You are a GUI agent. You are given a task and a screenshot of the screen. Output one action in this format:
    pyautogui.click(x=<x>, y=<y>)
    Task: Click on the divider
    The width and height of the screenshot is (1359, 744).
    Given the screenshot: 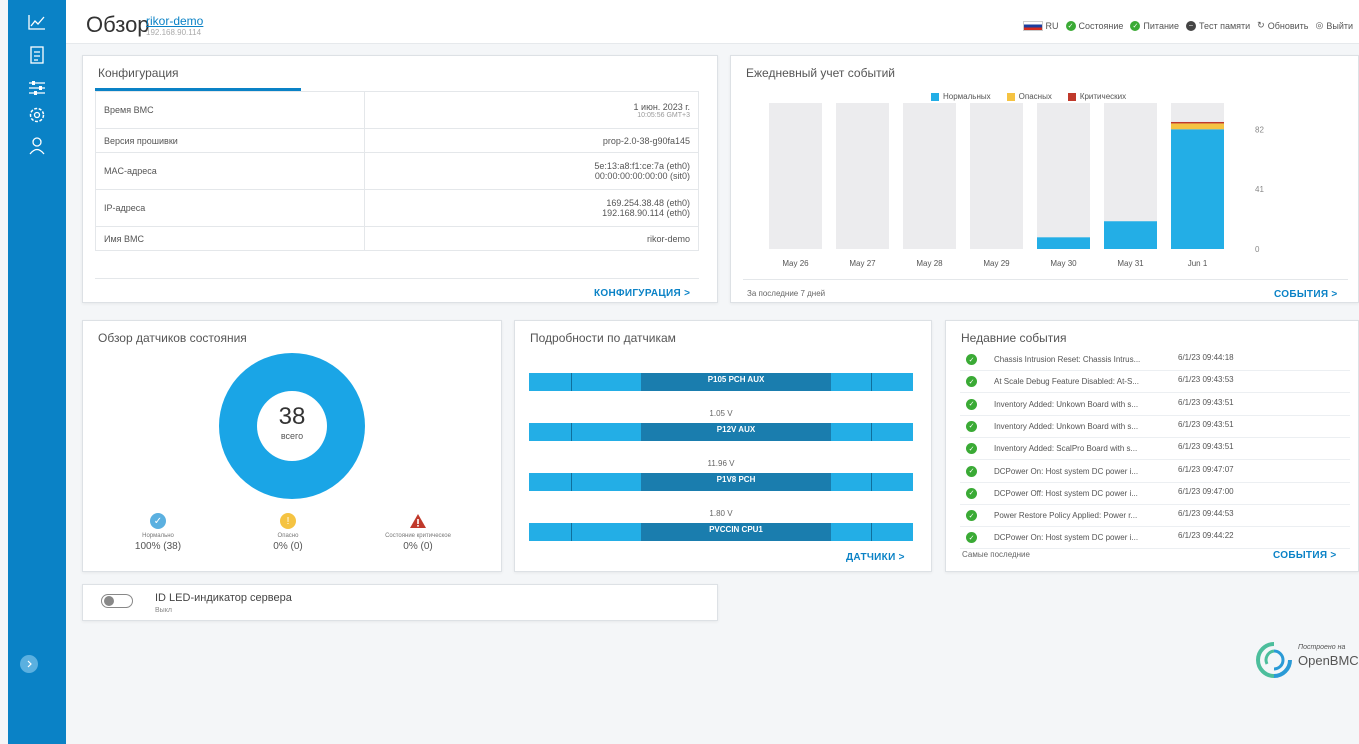 What is the action you would take?
    pyautogui.click(x=397, y=278)
    